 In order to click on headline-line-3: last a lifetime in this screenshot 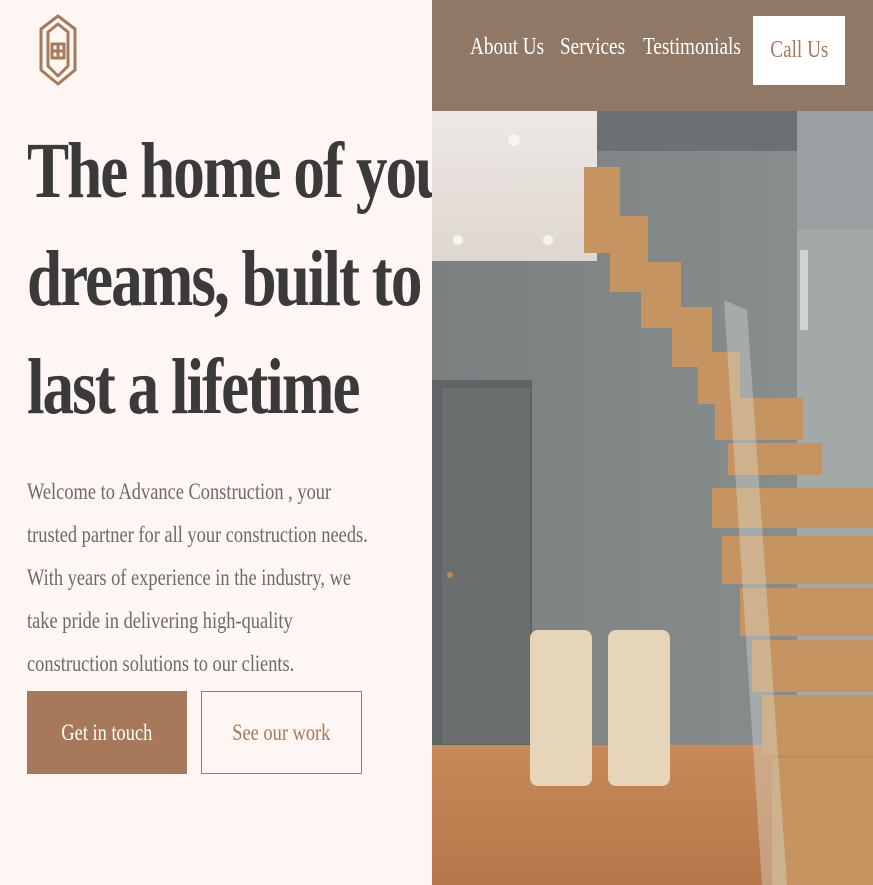, I will do `click(194, 387)`.